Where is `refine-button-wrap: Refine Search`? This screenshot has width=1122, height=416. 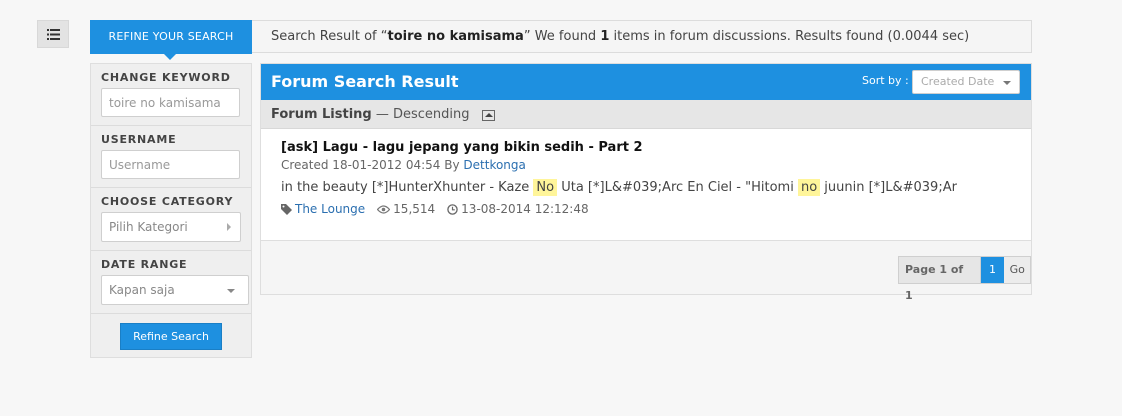
refine-button-wrap: Refine Search is located at coordinates (171, 336).